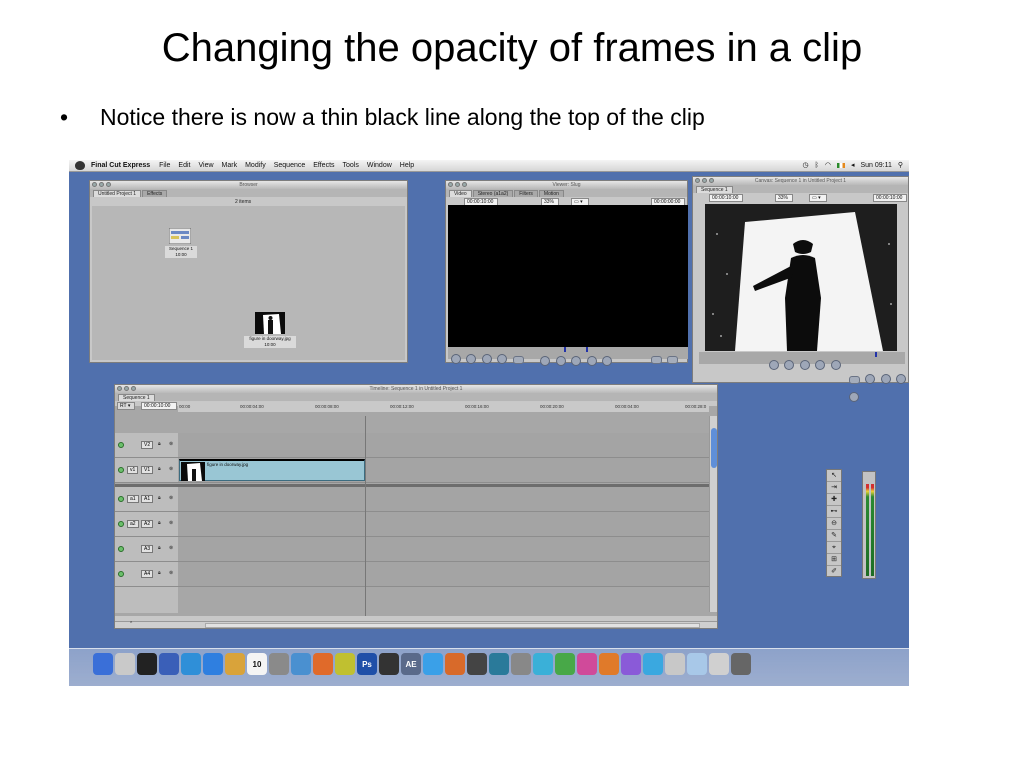  I want to click on roll-tool: ⊷, so click(834, 512).